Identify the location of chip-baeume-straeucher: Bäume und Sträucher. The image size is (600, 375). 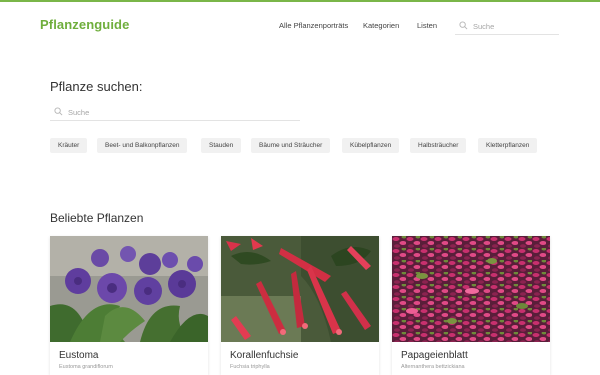
(291, 145).